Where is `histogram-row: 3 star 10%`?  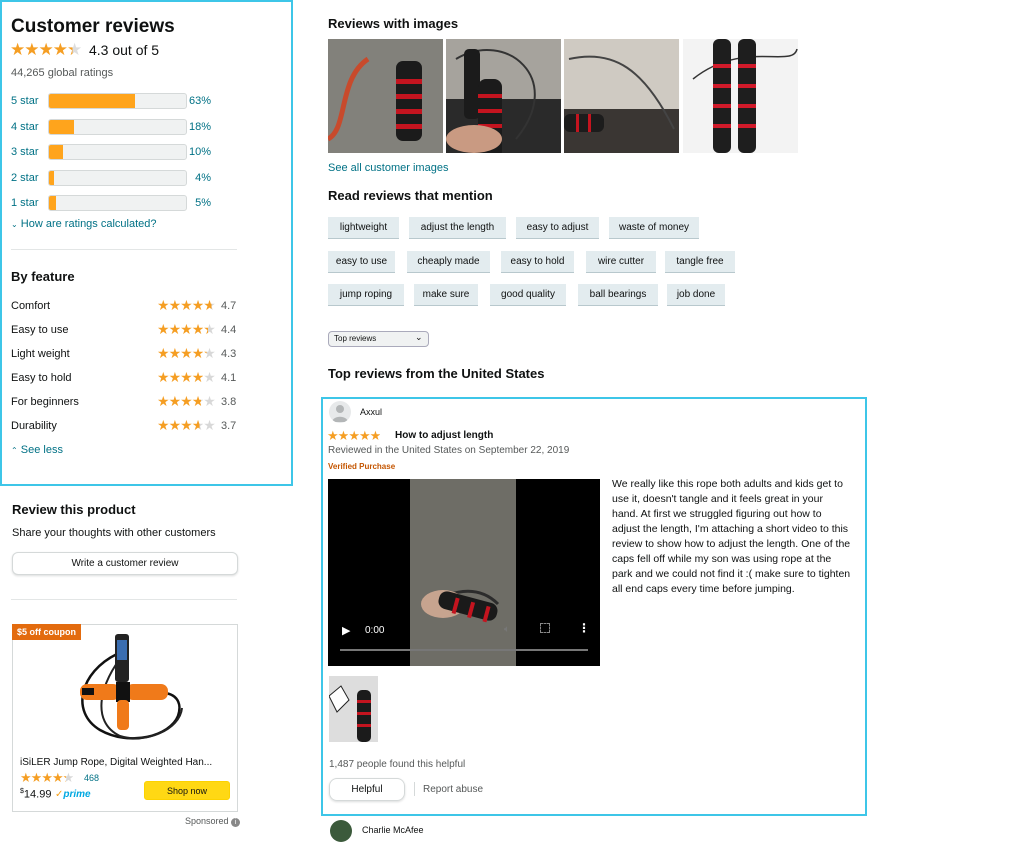
histogram-row: 3 star 10% is located at coordinates (146, 152).